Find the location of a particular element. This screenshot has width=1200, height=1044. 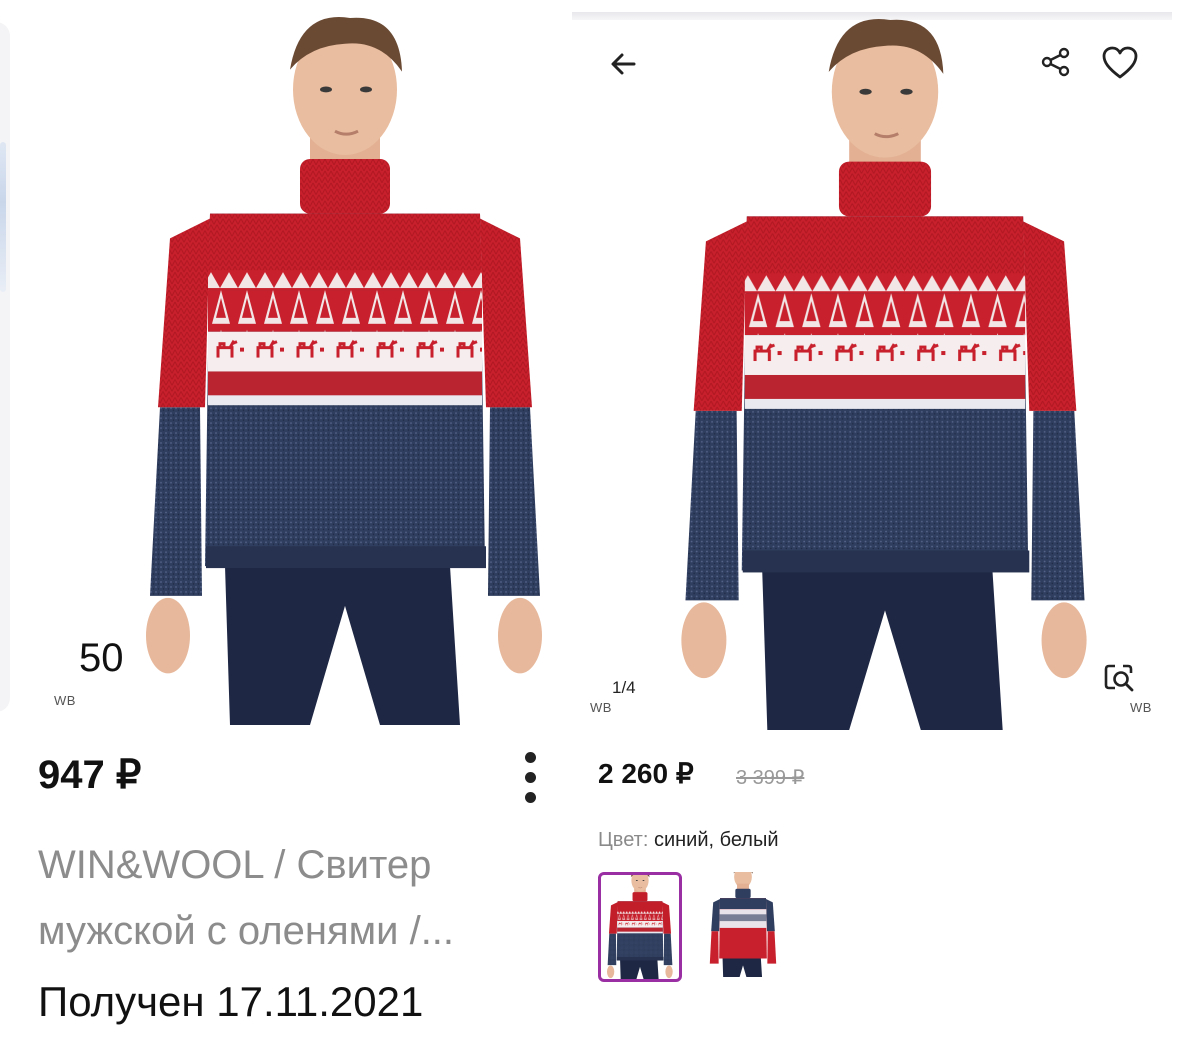

order-price: 947 ₽ is located at coordinates (90, 775).